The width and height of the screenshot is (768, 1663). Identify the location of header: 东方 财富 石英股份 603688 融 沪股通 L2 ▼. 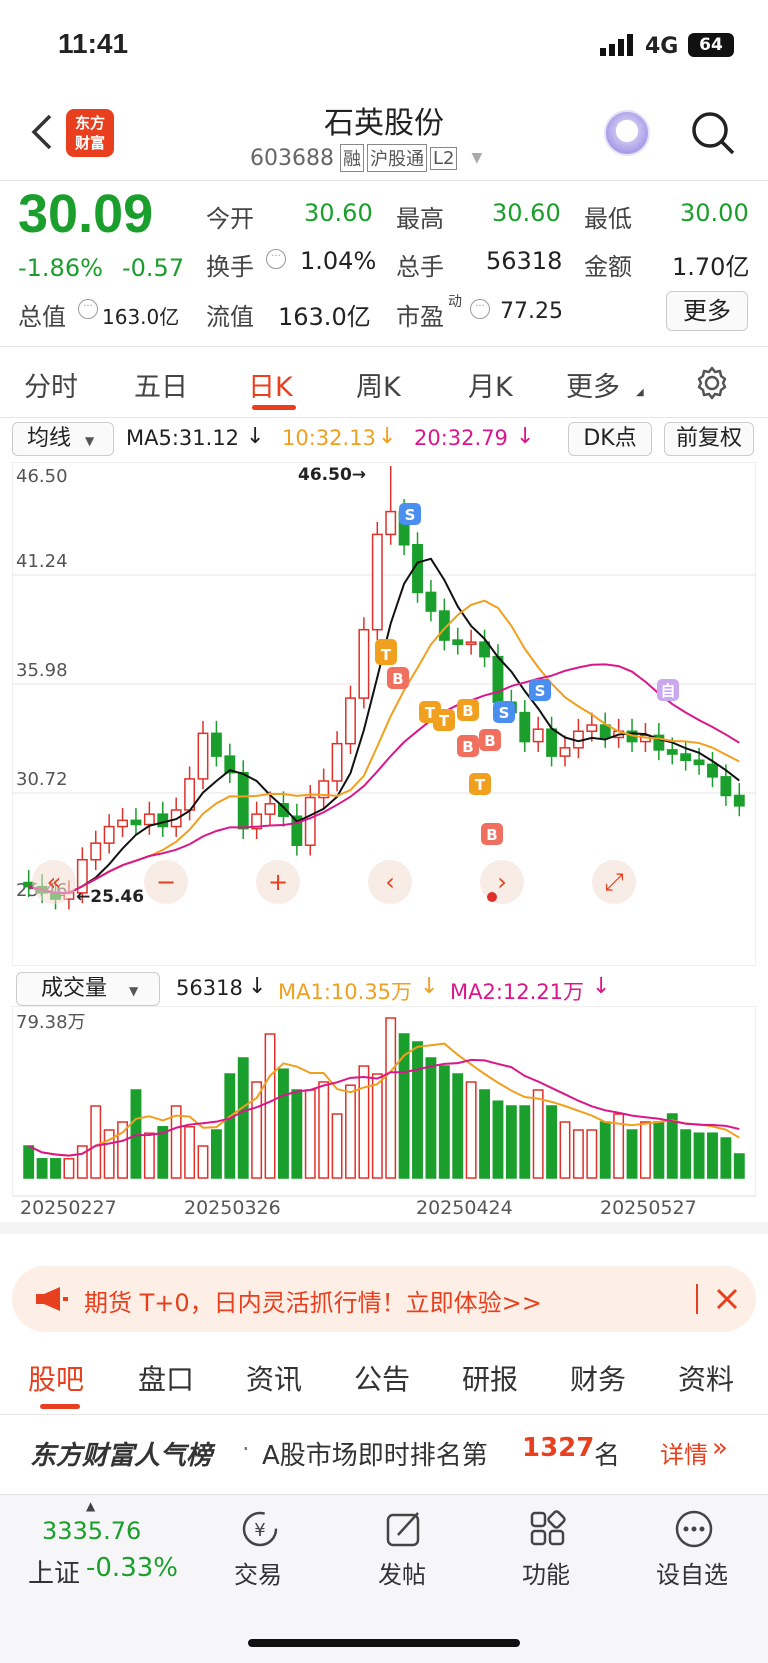
(384, 134).